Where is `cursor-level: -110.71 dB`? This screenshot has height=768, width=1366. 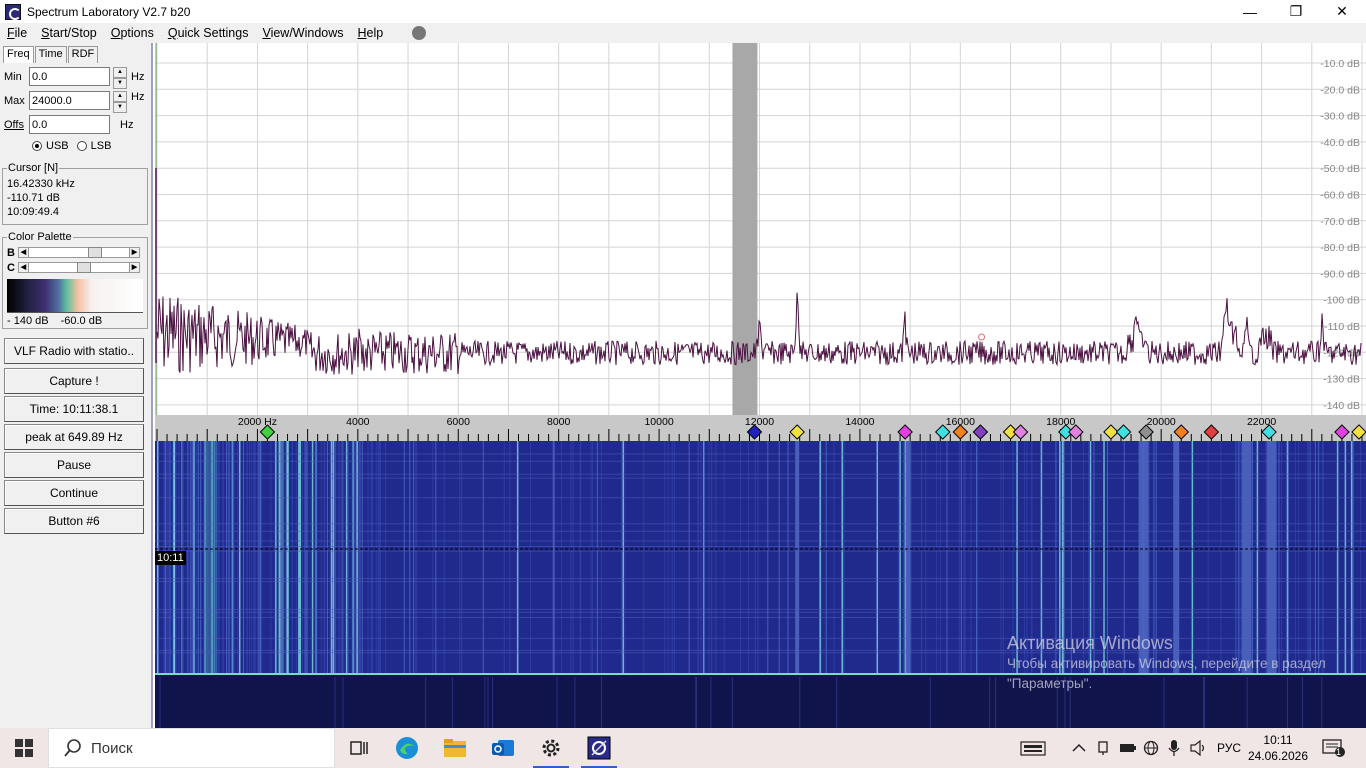
cursor-level: -110.71 dB is located at coordinates (34, 198).